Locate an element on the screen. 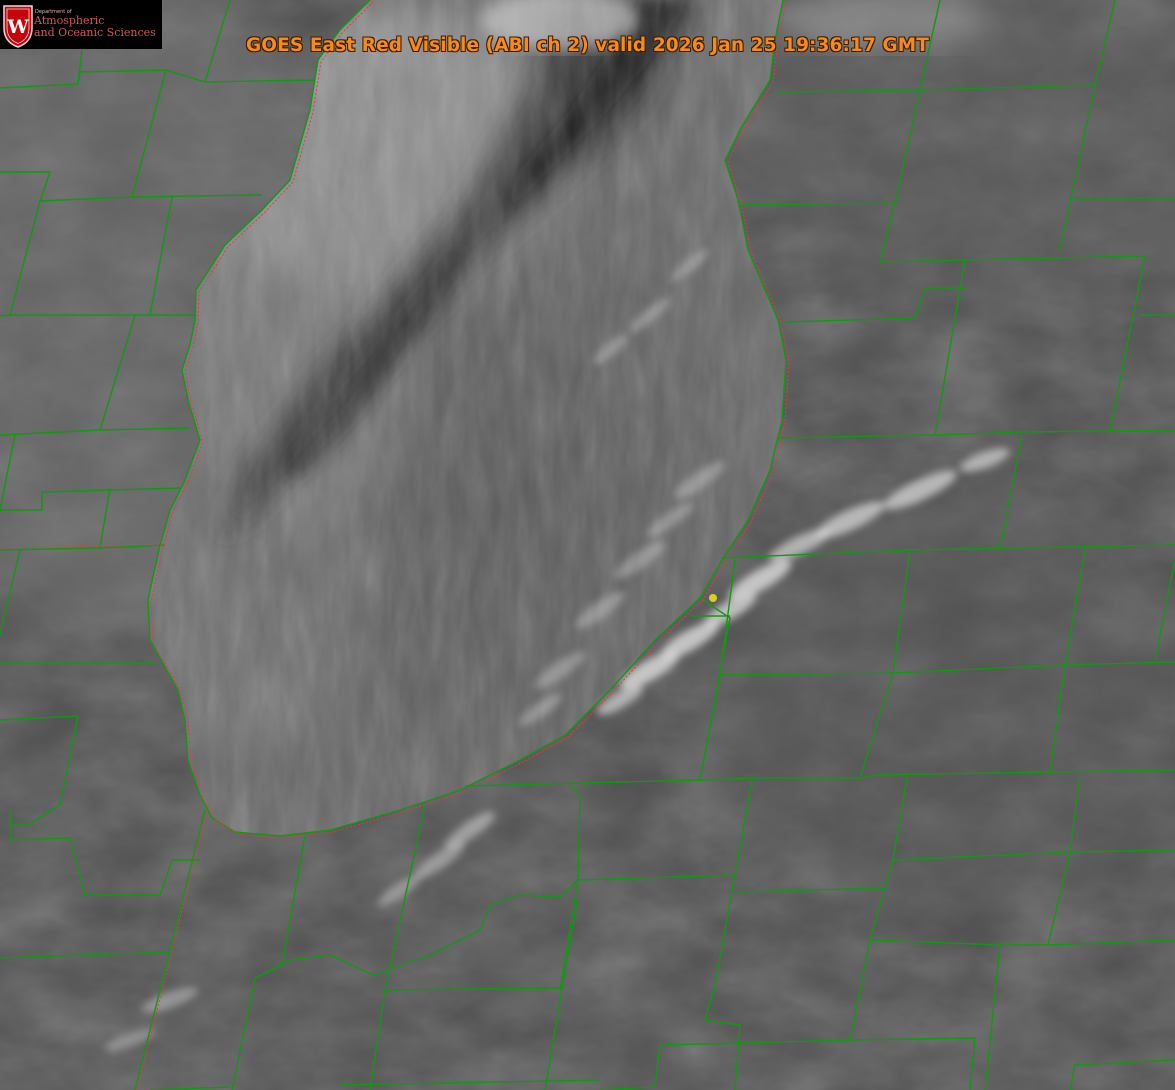  location-marker is located at coordinates (713, 598).